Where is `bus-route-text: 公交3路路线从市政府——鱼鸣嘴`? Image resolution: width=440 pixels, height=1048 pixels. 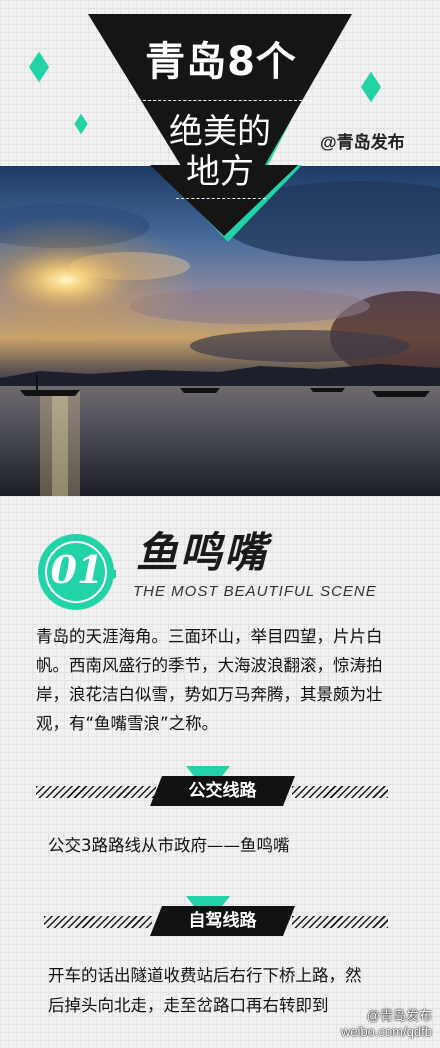
bus-route-text: 公交3路路线从市政府——鱼鸣嘴 is located at coordinates (169, 845).